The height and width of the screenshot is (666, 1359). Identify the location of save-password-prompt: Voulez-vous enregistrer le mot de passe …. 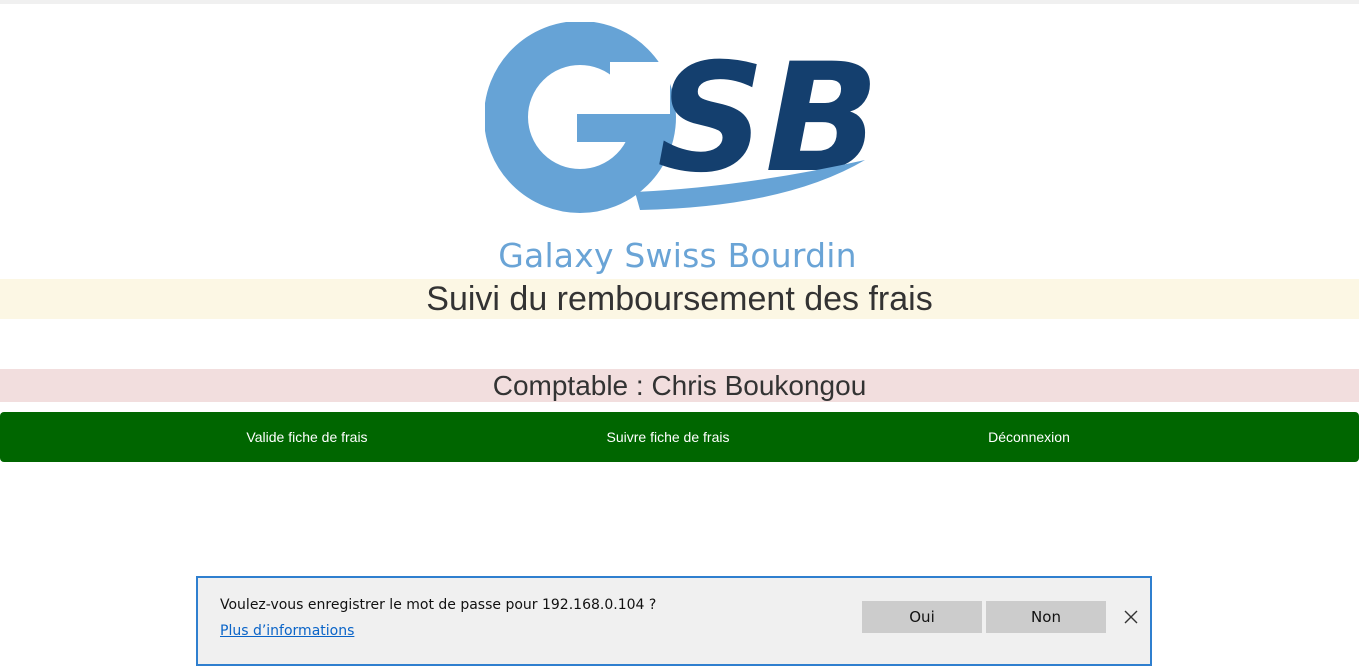
(674, 621).